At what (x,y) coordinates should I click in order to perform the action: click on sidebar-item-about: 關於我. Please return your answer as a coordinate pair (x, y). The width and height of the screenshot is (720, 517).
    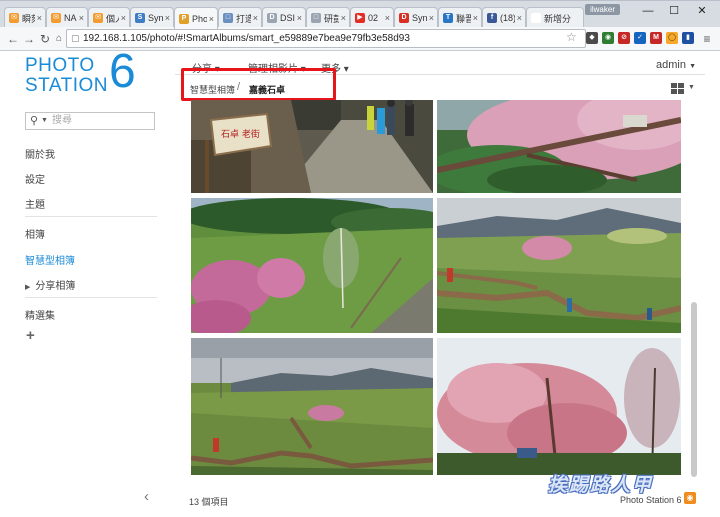
    Looking at the image, I should click on (40, 153).